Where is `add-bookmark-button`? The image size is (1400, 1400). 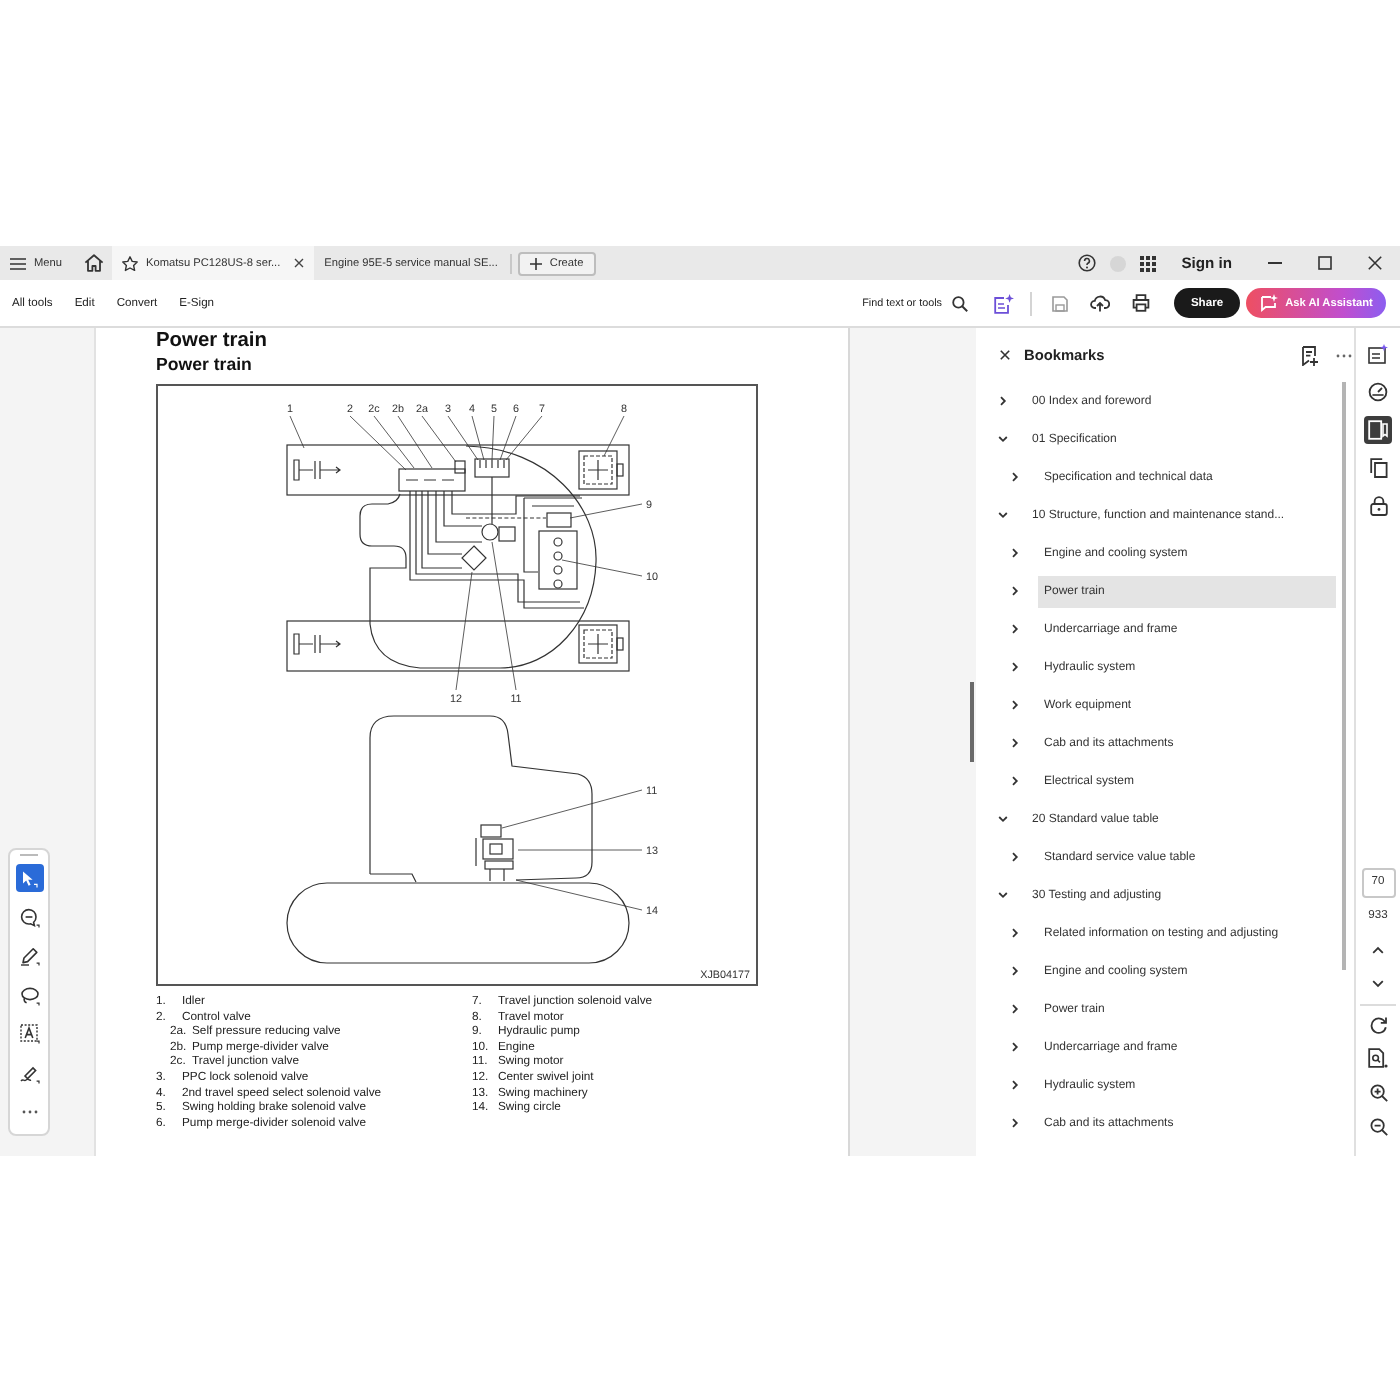
add-bookmark-button is located at coordinates (1309, 355).